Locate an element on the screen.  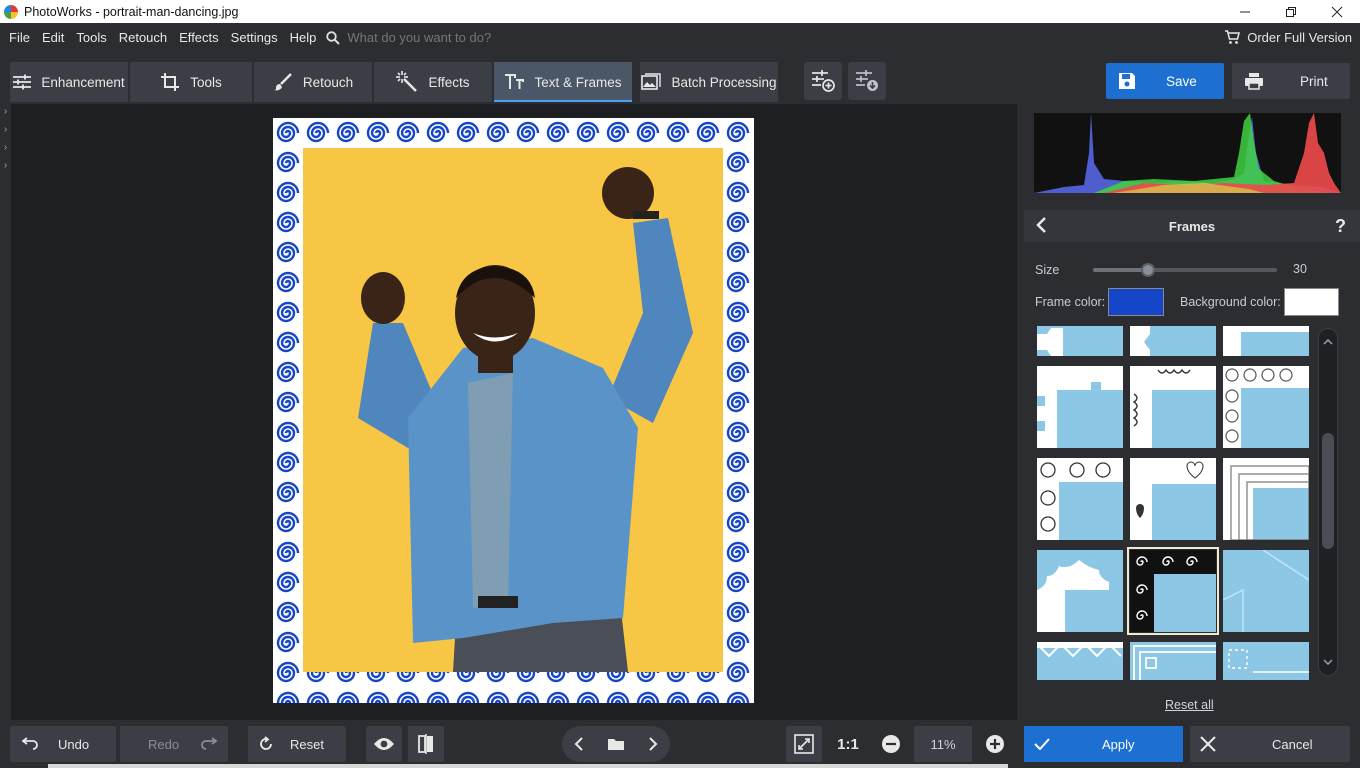
background-color-swatch is located at coordinates (1311, 302).